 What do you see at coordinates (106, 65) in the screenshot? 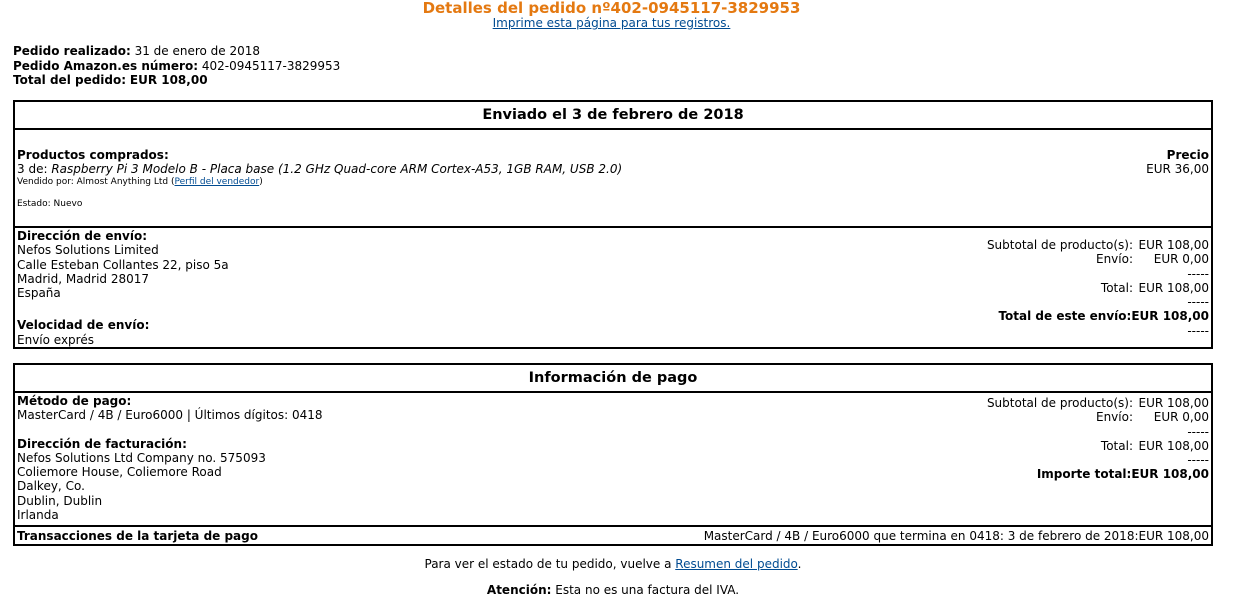
I see `order-number-label: Pedido Amazon.es número:` at bounding box center [106, 65].